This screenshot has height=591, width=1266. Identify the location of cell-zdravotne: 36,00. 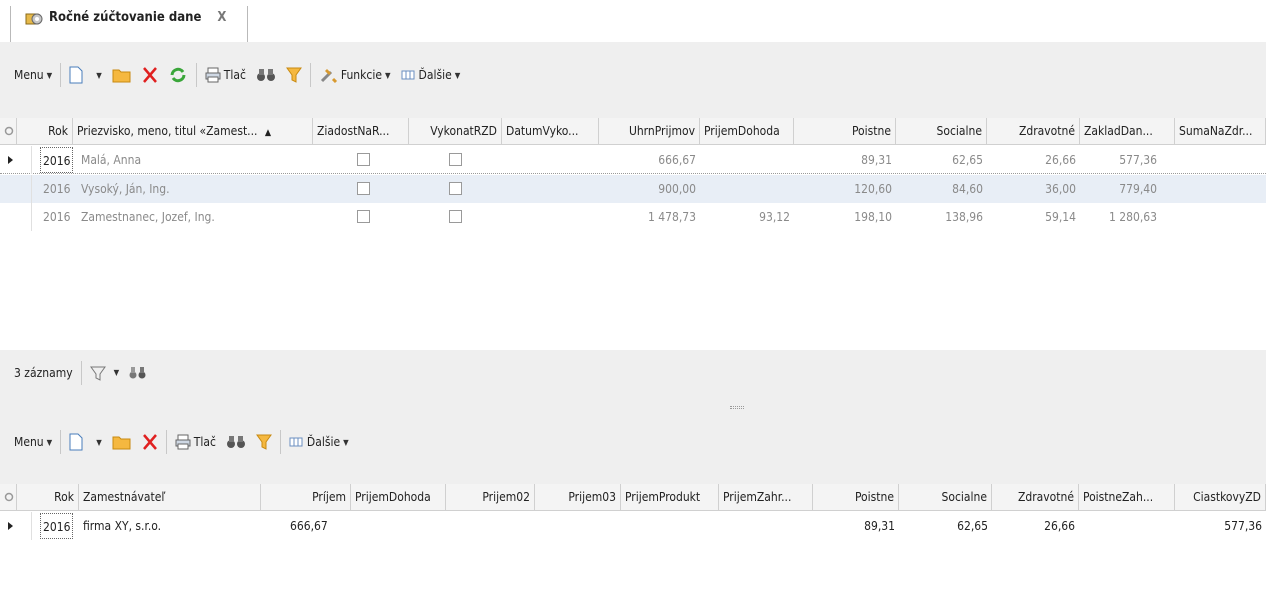
(1031, 189).